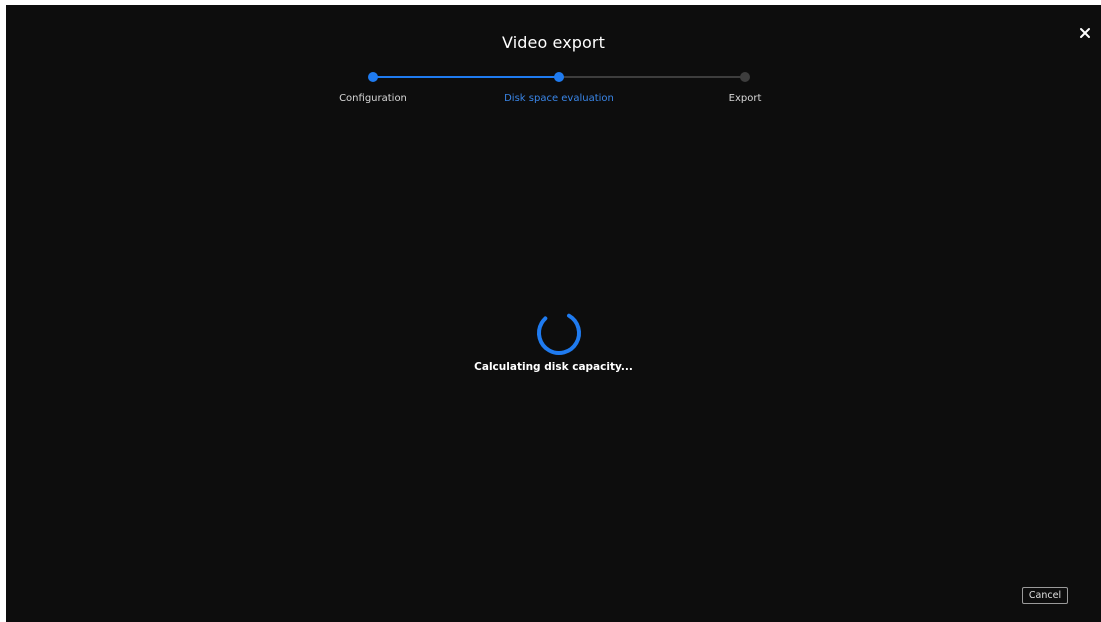 This screenshot has height=622, width=1101. I want to click on cancel-button: Cancel, so click(1045, 595).